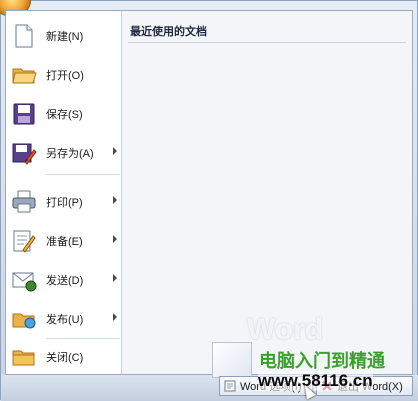 The width and height of the screenshot is (418, 401). I want to click on menu-item-new: 新建(N), so click(63, 36).